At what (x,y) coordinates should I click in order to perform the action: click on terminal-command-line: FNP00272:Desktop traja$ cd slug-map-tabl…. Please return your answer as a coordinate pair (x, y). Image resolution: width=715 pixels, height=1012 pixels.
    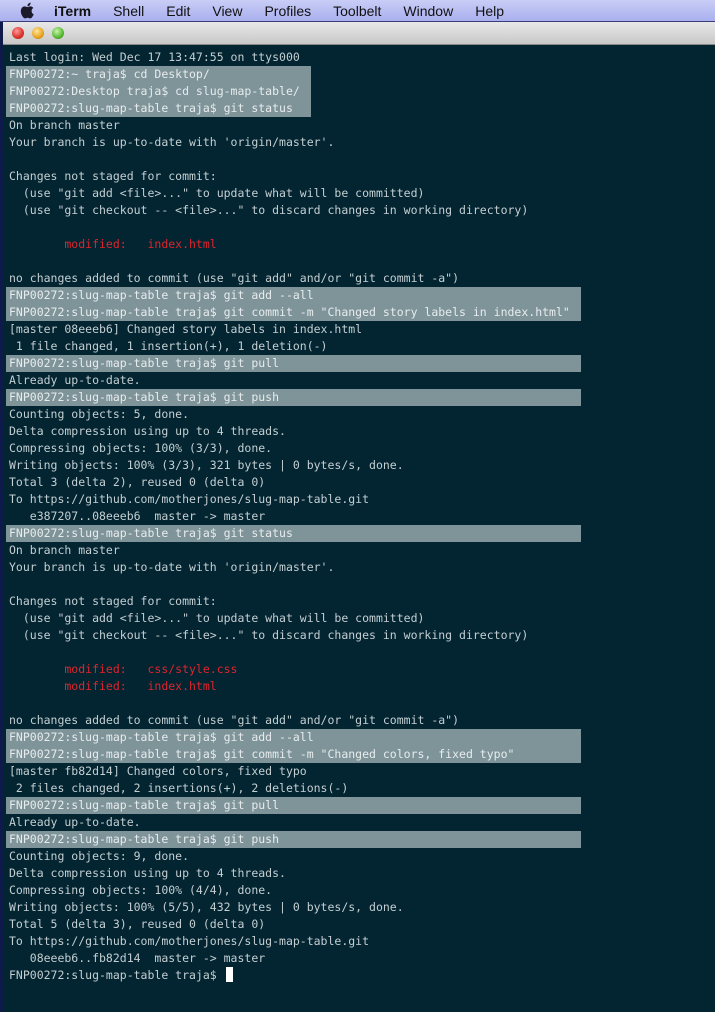
    Looking at the image, I should click on (158, 91).